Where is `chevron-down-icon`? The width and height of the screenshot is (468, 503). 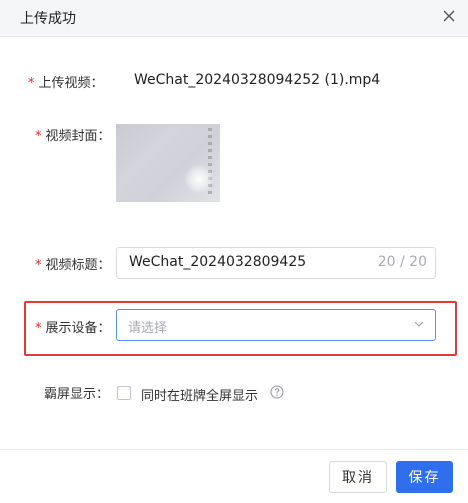 chevron-down-icon is located at coordinates (419, 324).